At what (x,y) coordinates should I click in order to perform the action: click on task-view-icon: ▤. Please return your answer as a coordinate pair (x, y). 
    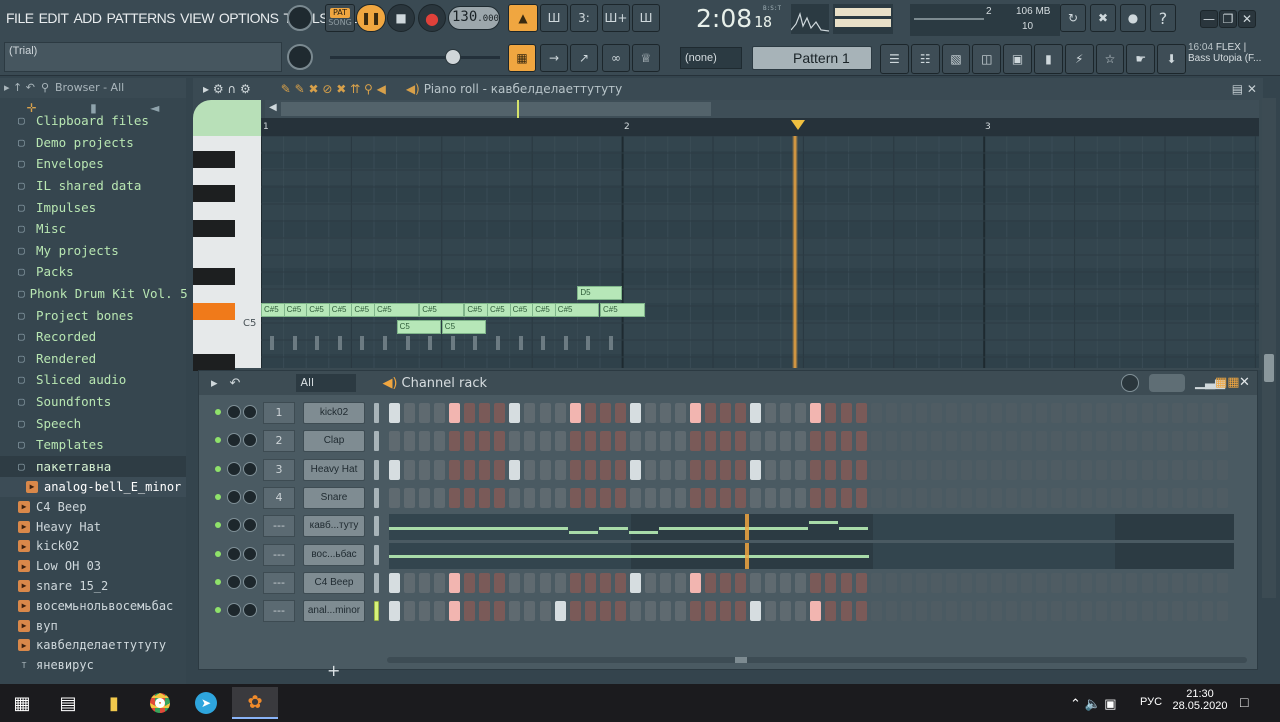
    Looking at the image, I should click on (68, 703).